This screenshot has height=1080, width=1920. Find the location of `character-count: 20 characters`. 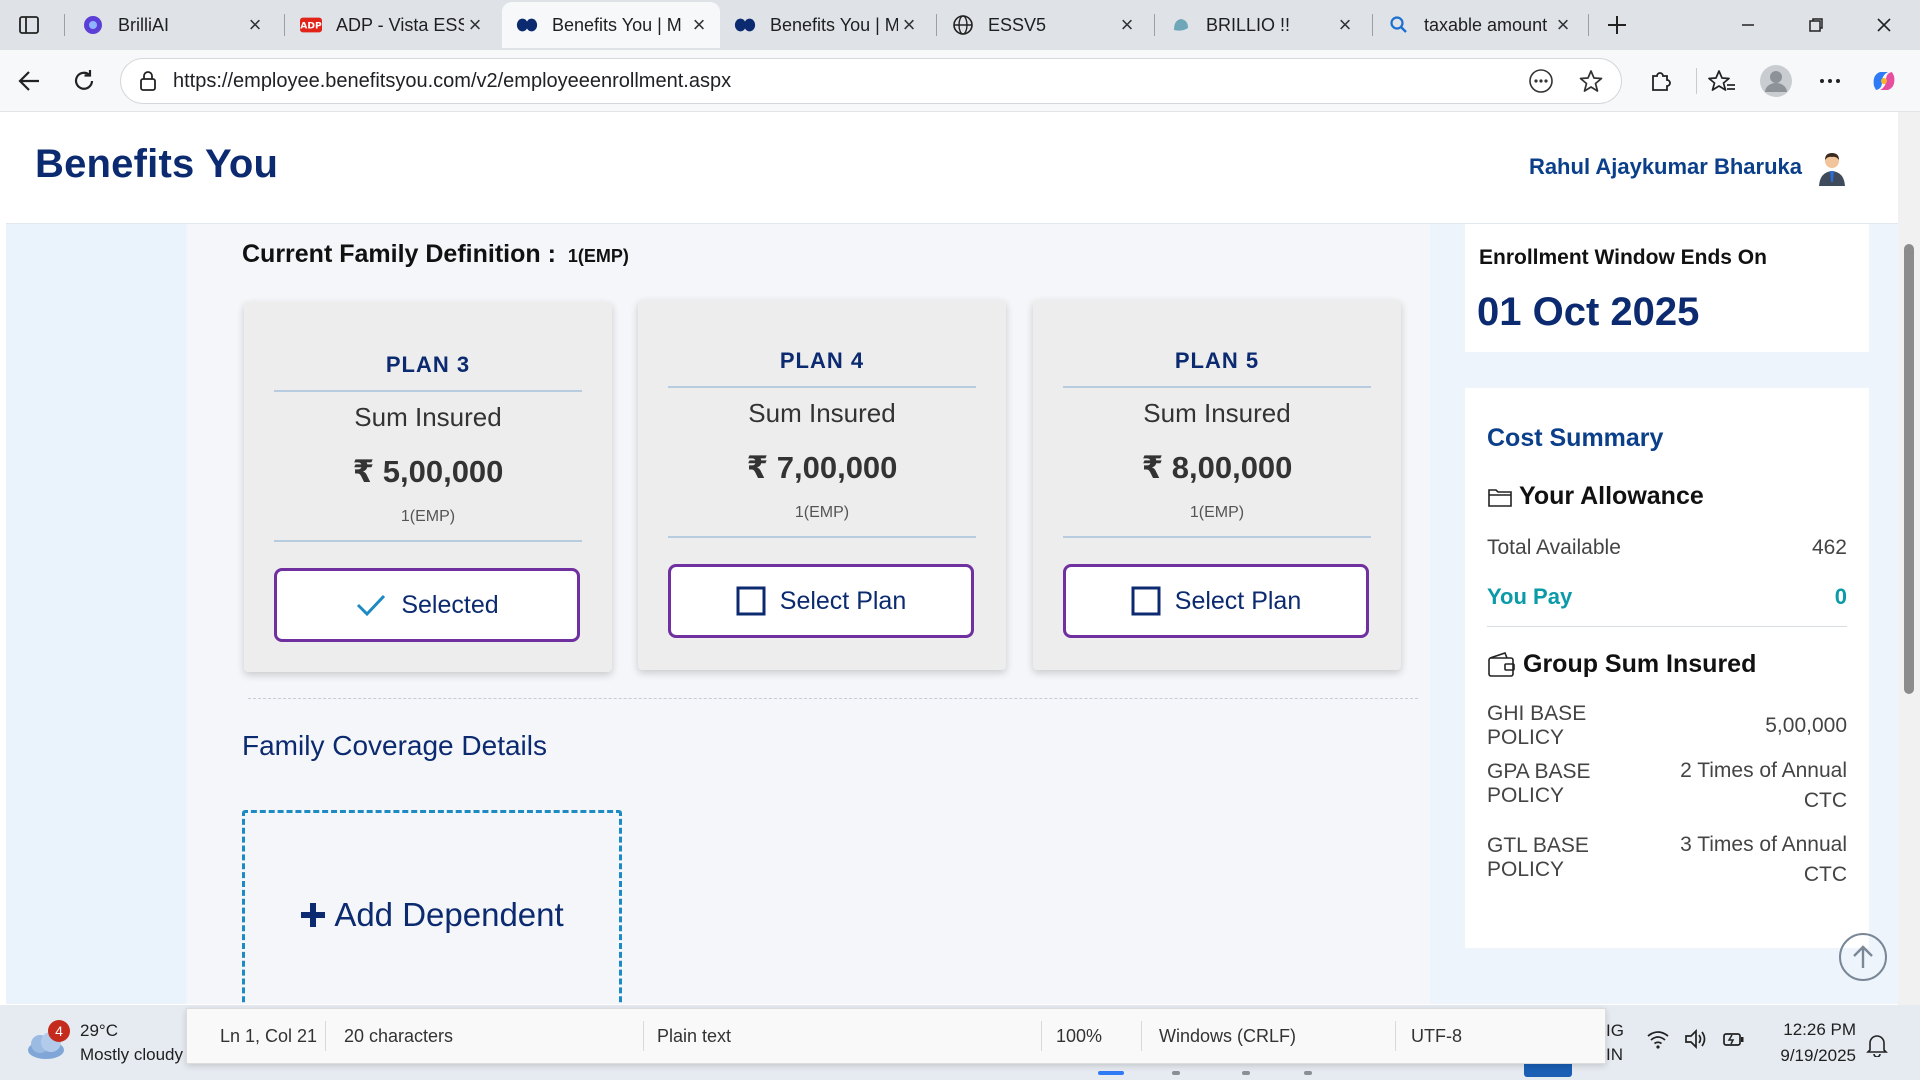

character-count: 20 characters is located at coordinates (399, 1036).